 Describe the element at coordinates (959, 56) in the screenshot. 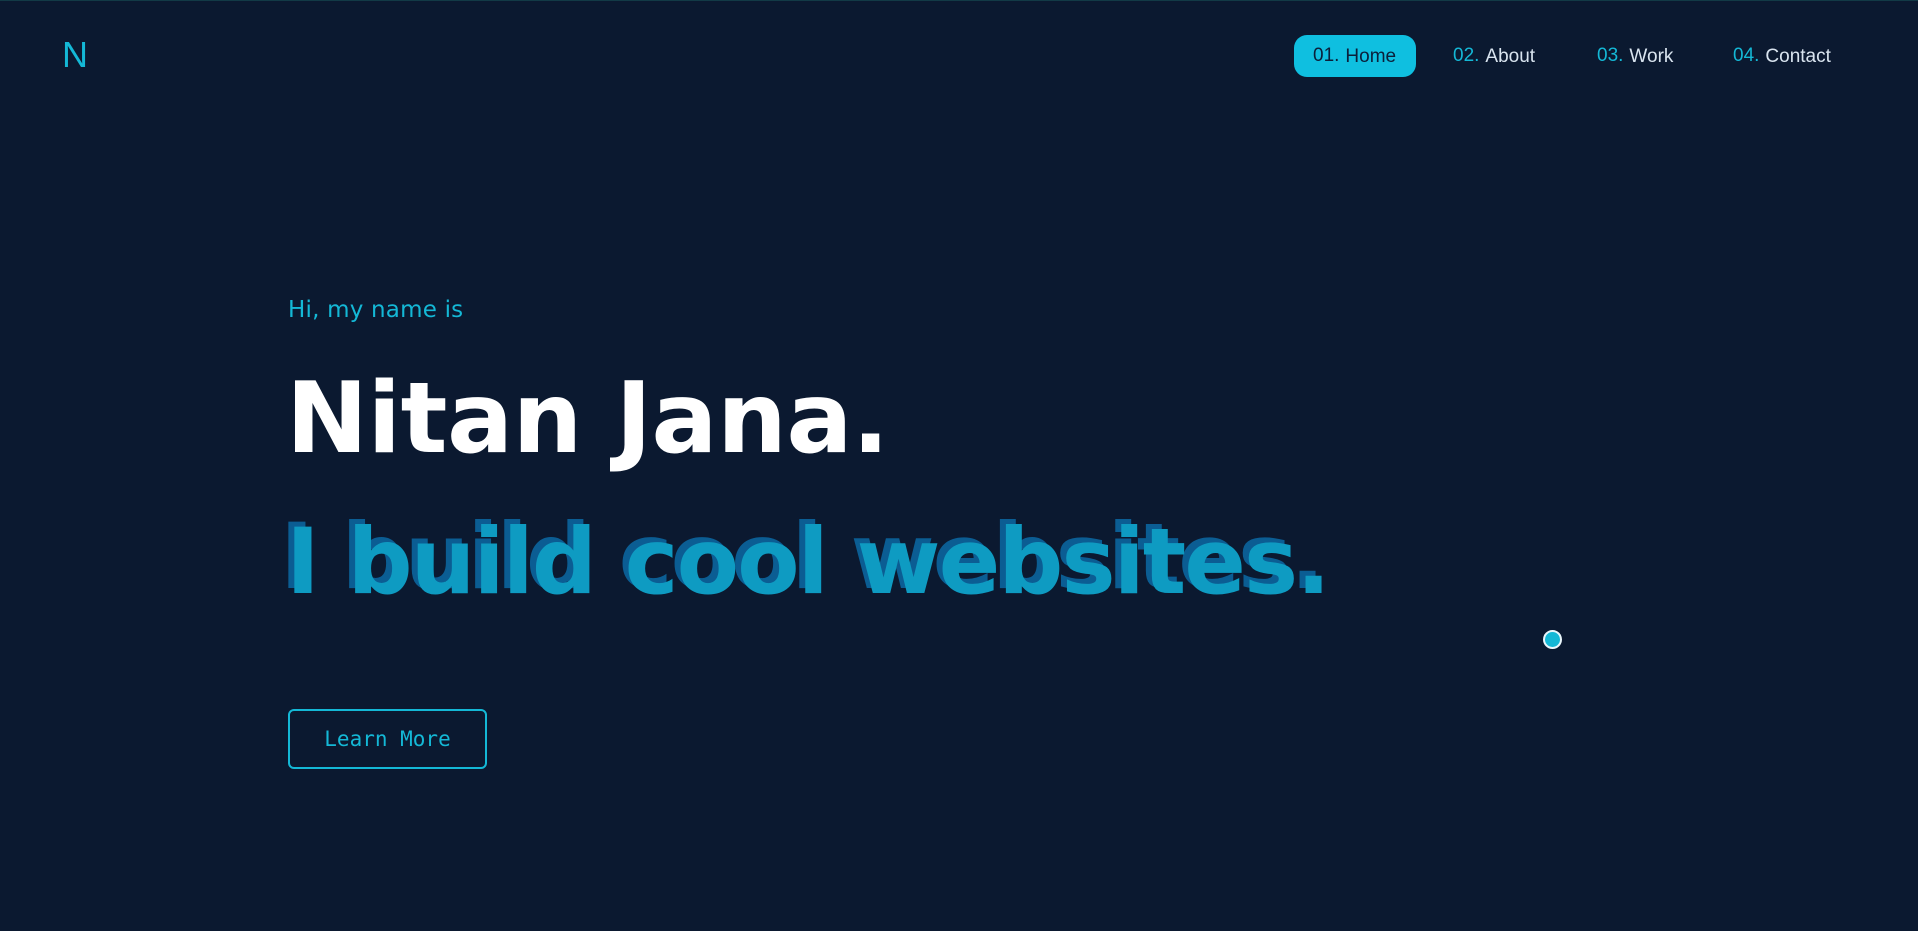

I see `main-nav: 01. Home 02. About 03. Work 04. Contact` at that location.